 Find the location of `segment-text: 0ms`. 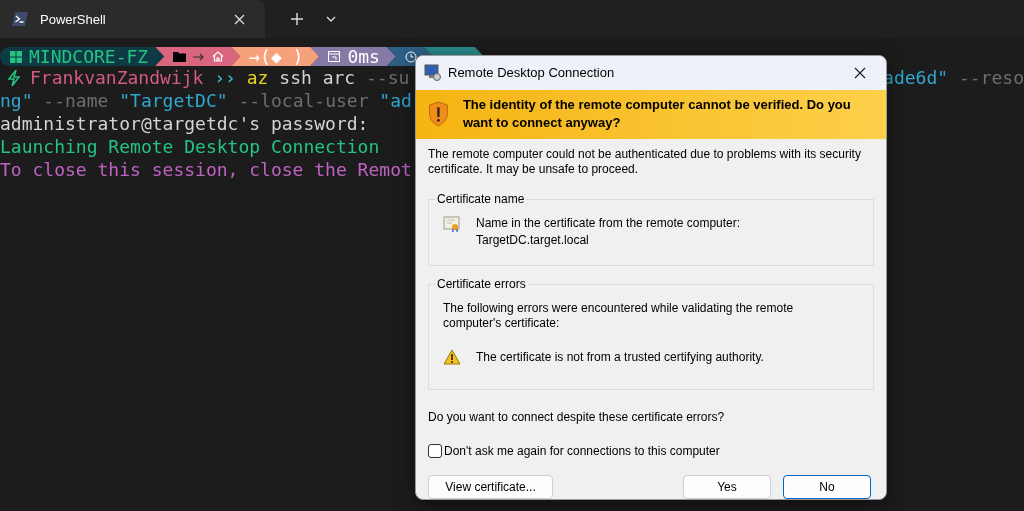

segment-text: 0ms is located at coordinates (363, 56).